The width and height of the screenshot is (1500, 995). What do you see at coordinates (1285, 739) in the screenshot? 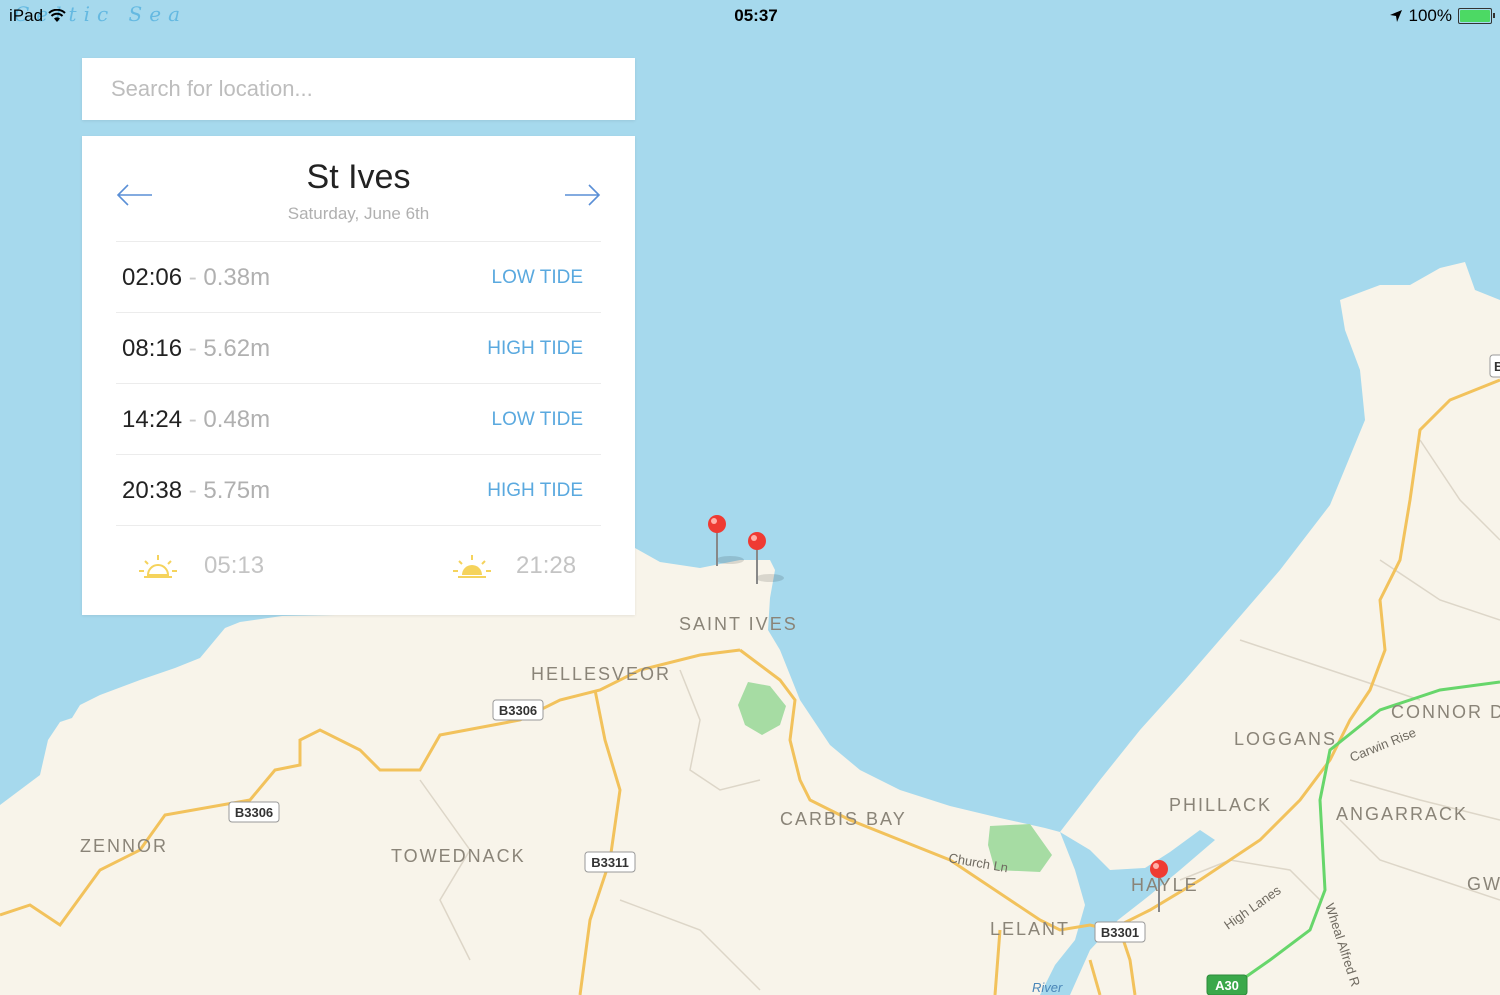
I see `place-label: LOGGANS` at bounding box center [1285, 739].